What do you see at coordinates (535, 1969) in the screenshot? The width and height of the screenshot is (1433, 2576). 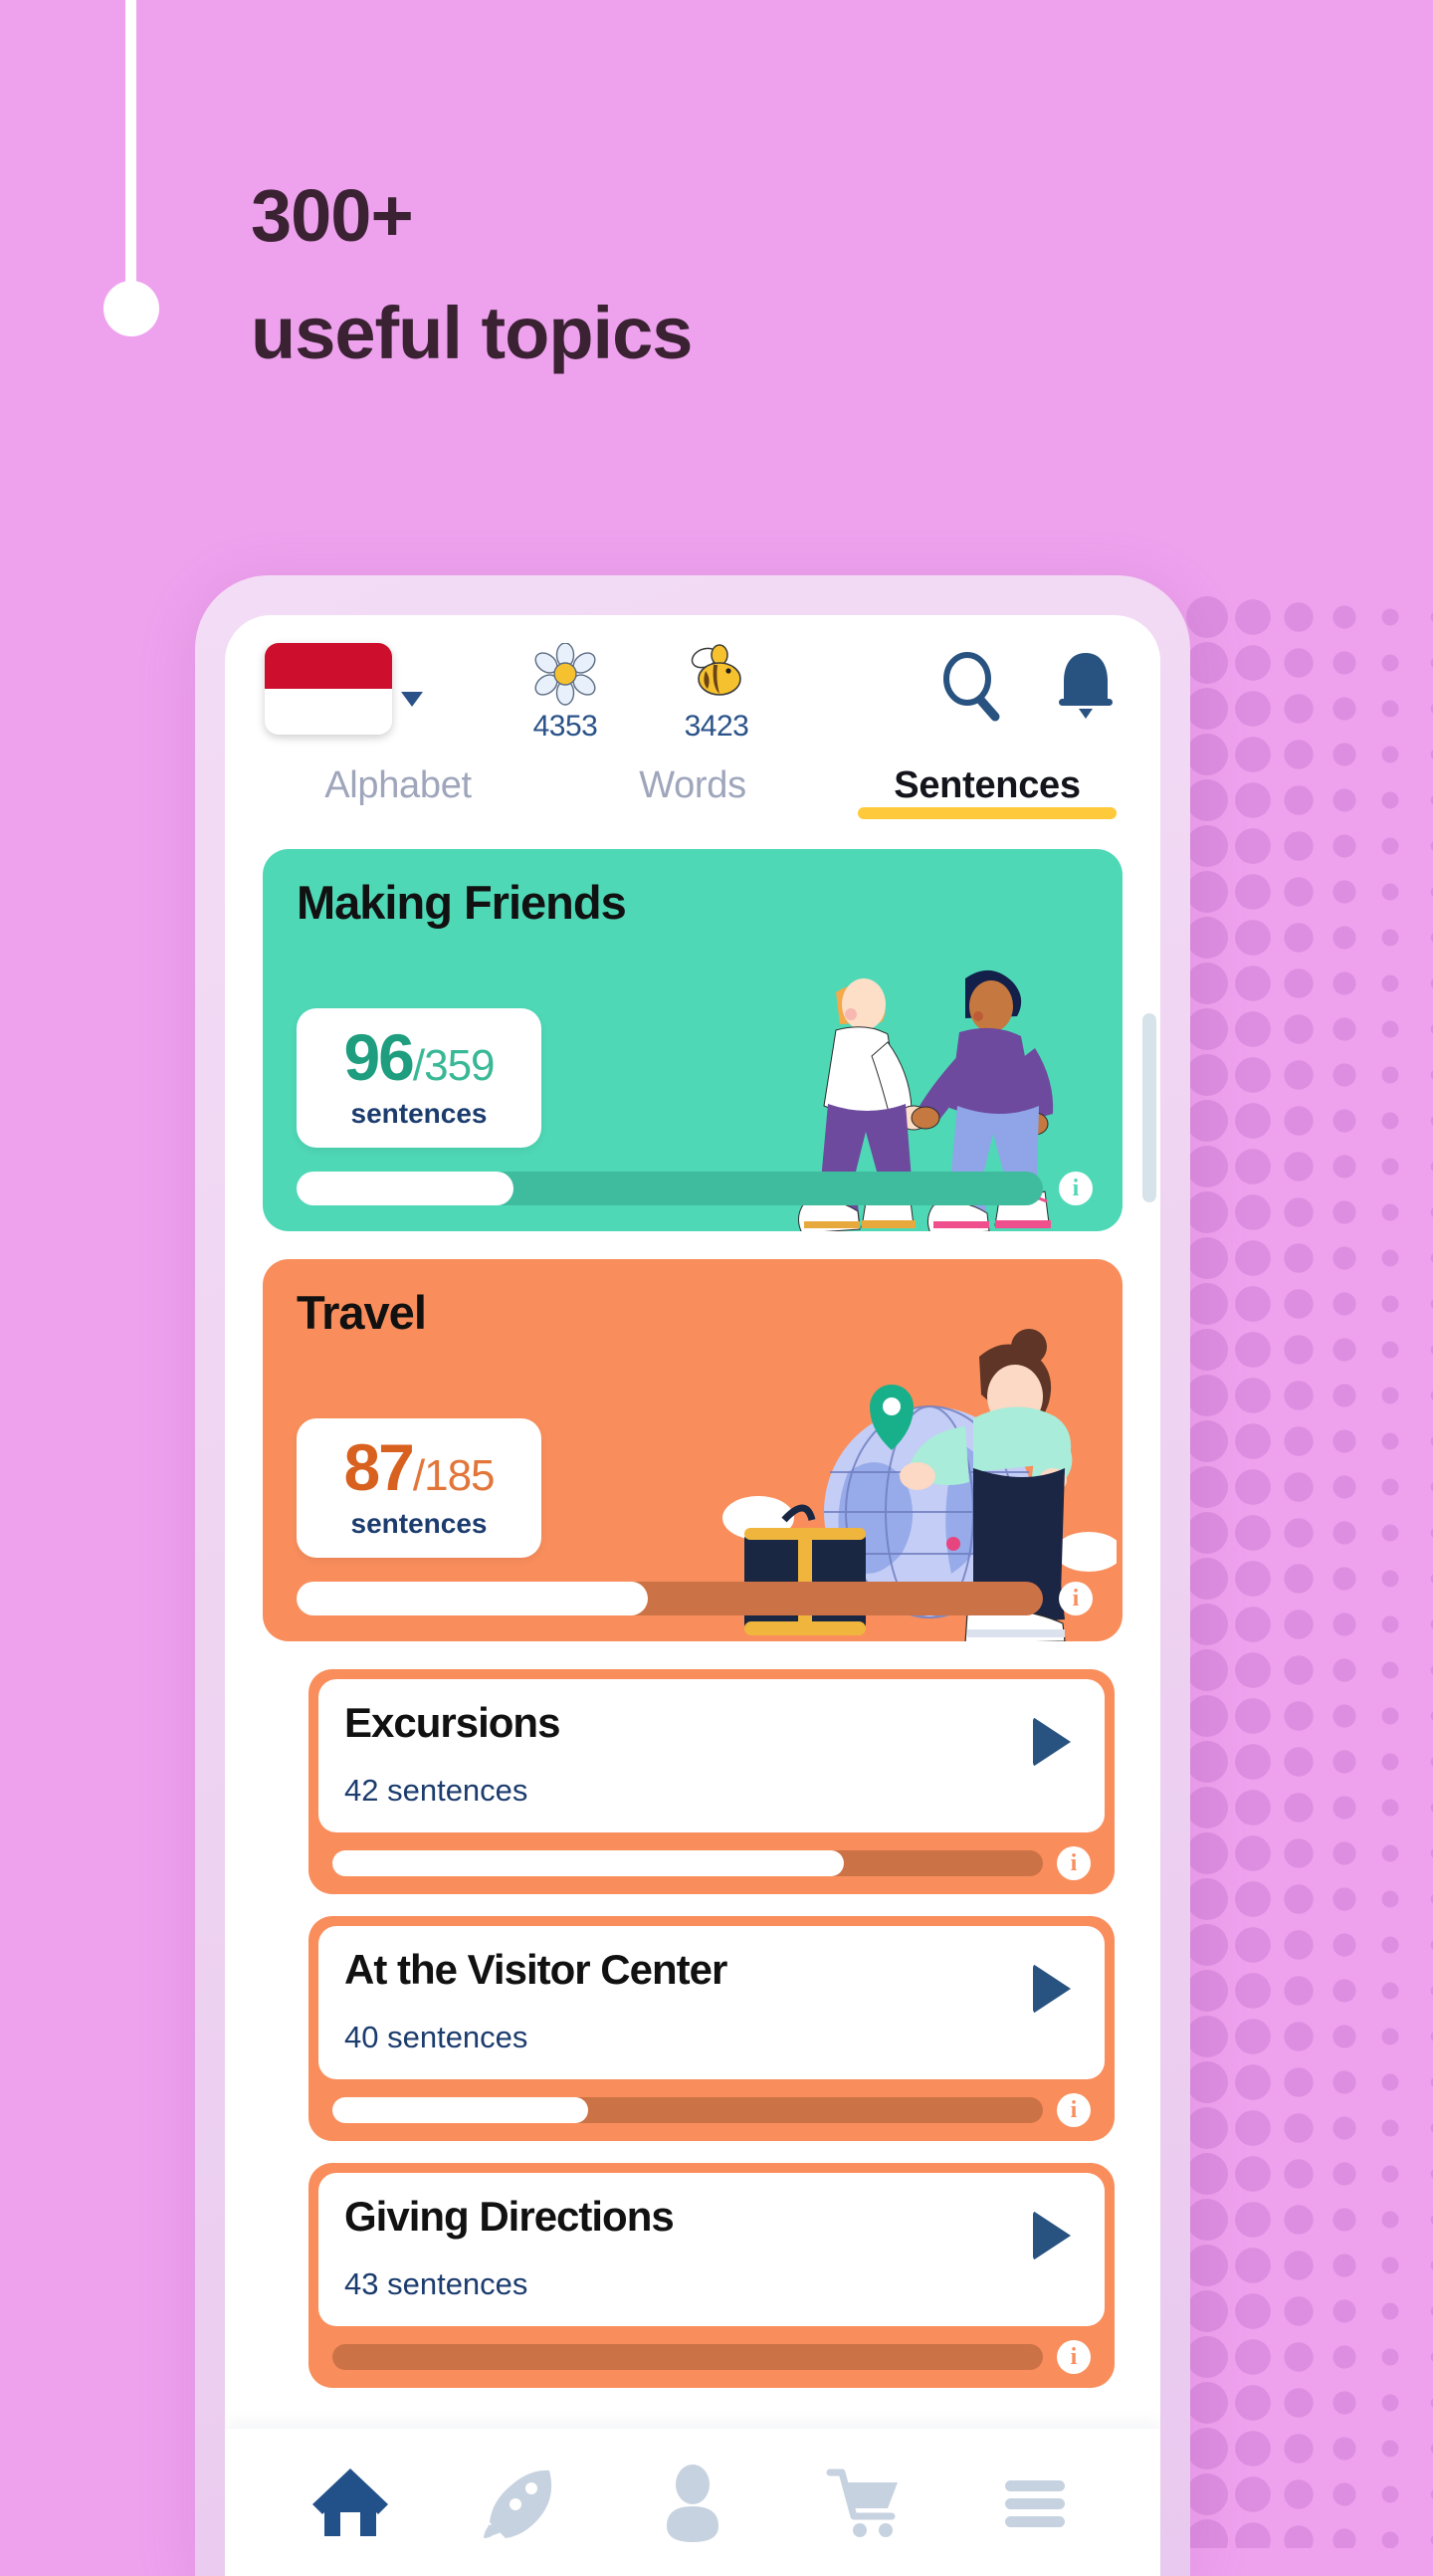 I see `subtopic-title: At the Visitor Center` at bounding box center [535, 1969].